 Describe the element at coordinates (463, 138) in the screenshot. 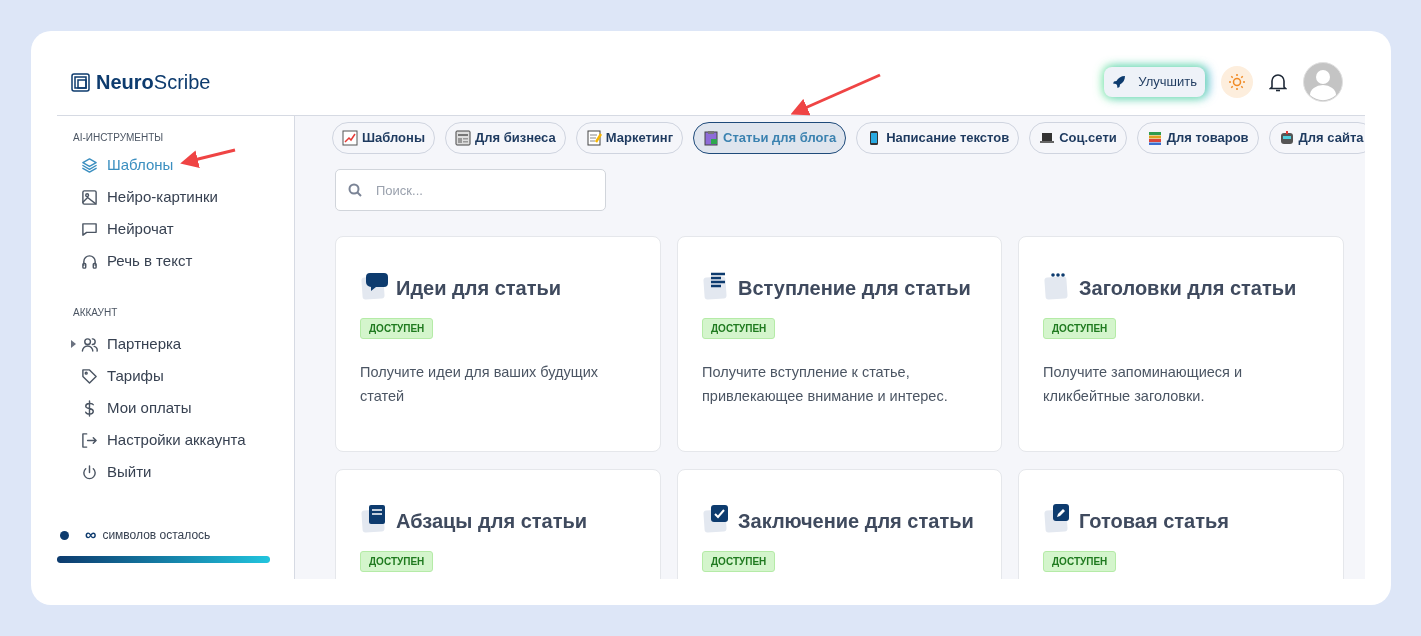

I see `newspaper-icon` at that location.